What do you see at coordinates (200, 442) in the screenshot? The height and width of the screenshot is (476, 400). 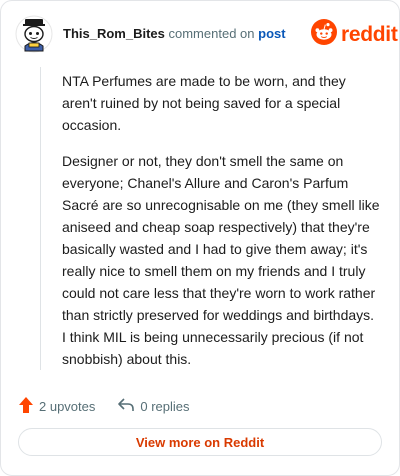 I see `view-more-button: View more on Reddit` at bounding box center [200, 442].